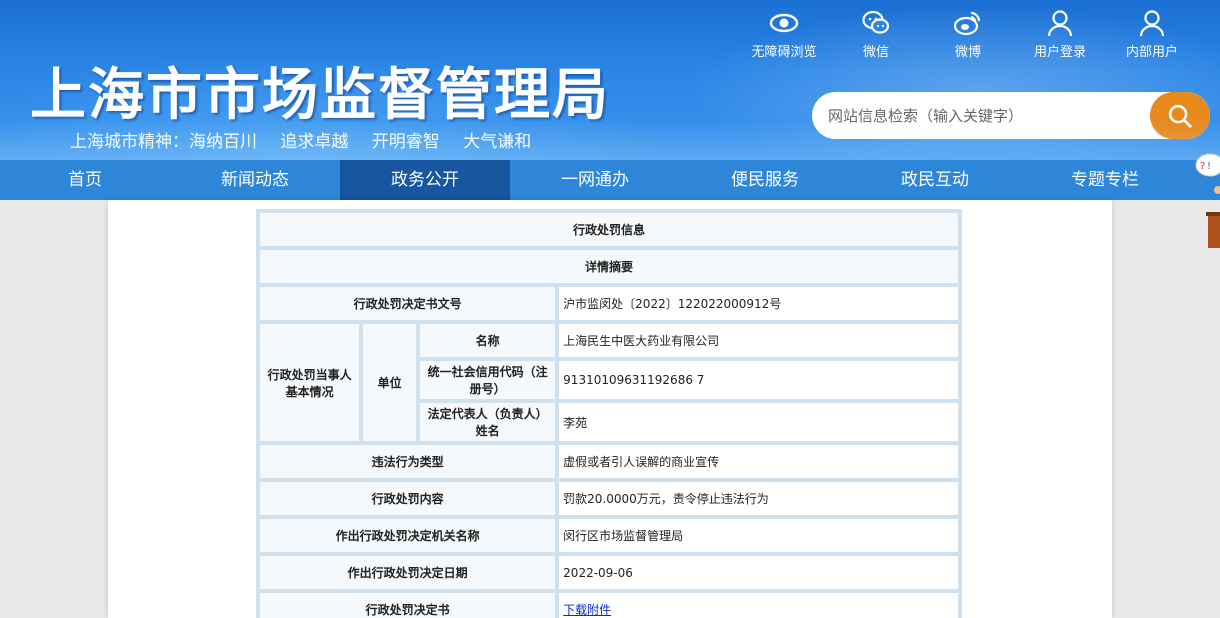 The image size is (1220, 618). What do you see at coordinates (85, 180) in the screenshot?
I see `nav-home: 首页` at bounding box center [85, 180].